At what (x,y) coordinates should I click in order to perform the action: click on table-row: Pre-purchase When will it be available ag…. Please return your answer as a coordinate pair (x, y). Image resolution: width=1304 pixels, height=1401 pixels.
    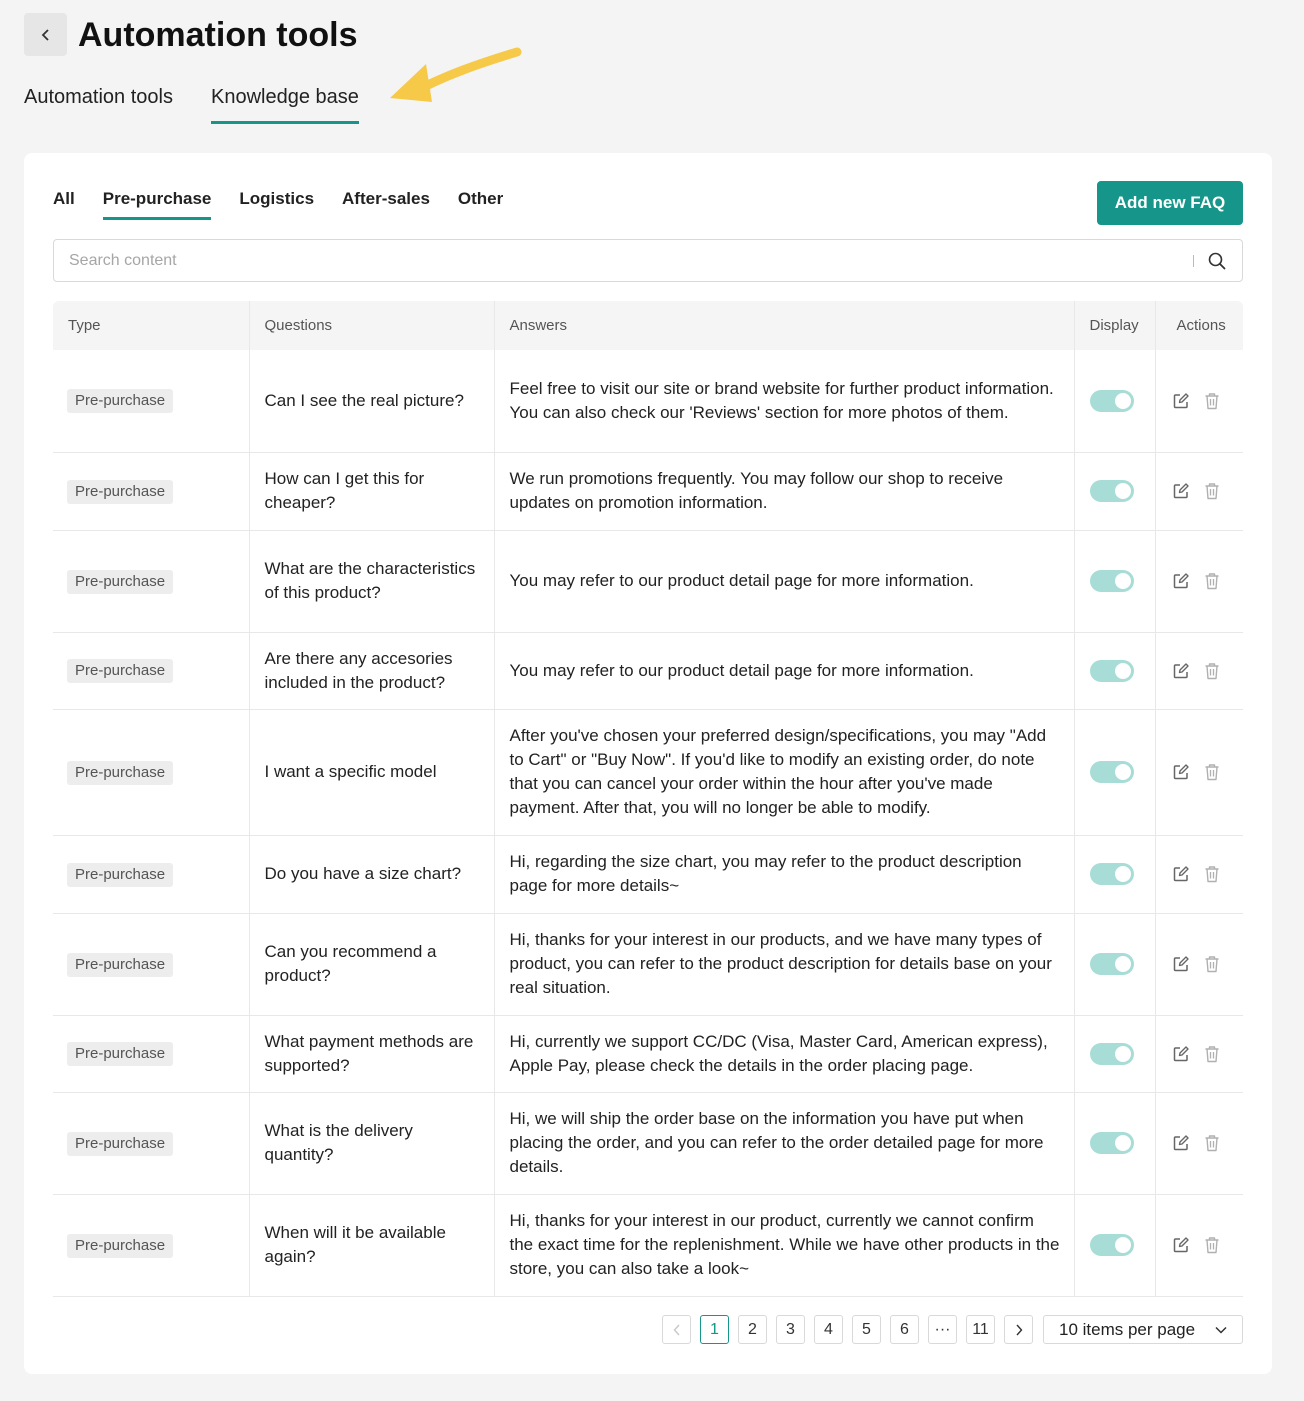
    Looking at the image, I should click on (648, 1245).